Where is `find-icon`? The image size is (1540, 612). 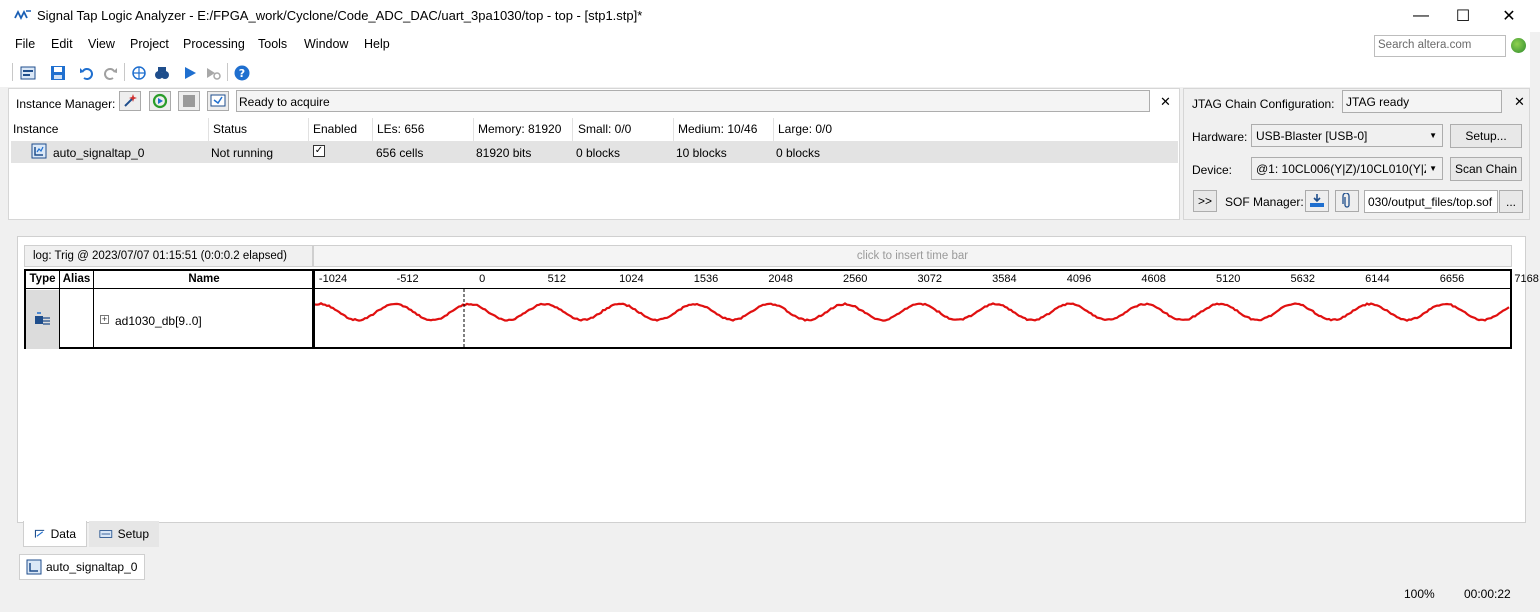 find-icon is located at coordinates (162, 73).